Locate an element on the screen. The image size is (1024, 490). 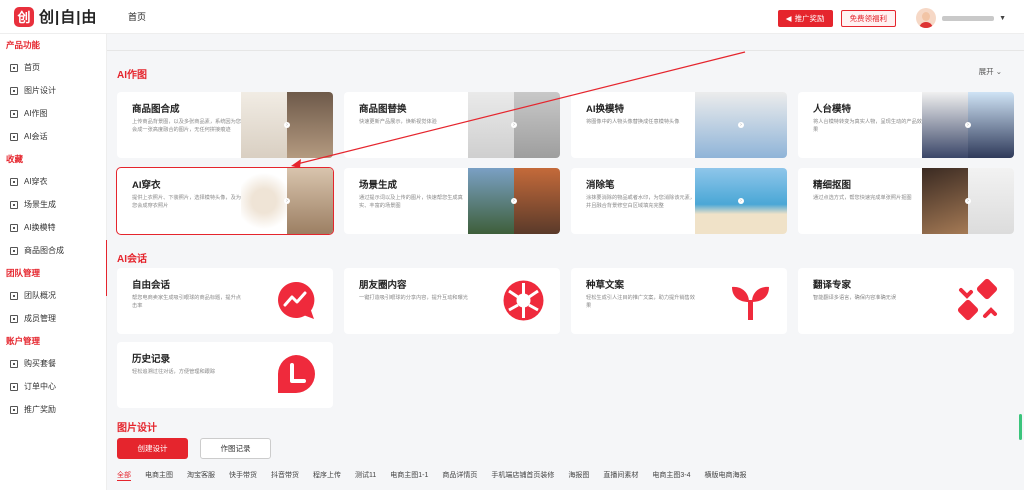
divider is located at coordinates (565, 50).